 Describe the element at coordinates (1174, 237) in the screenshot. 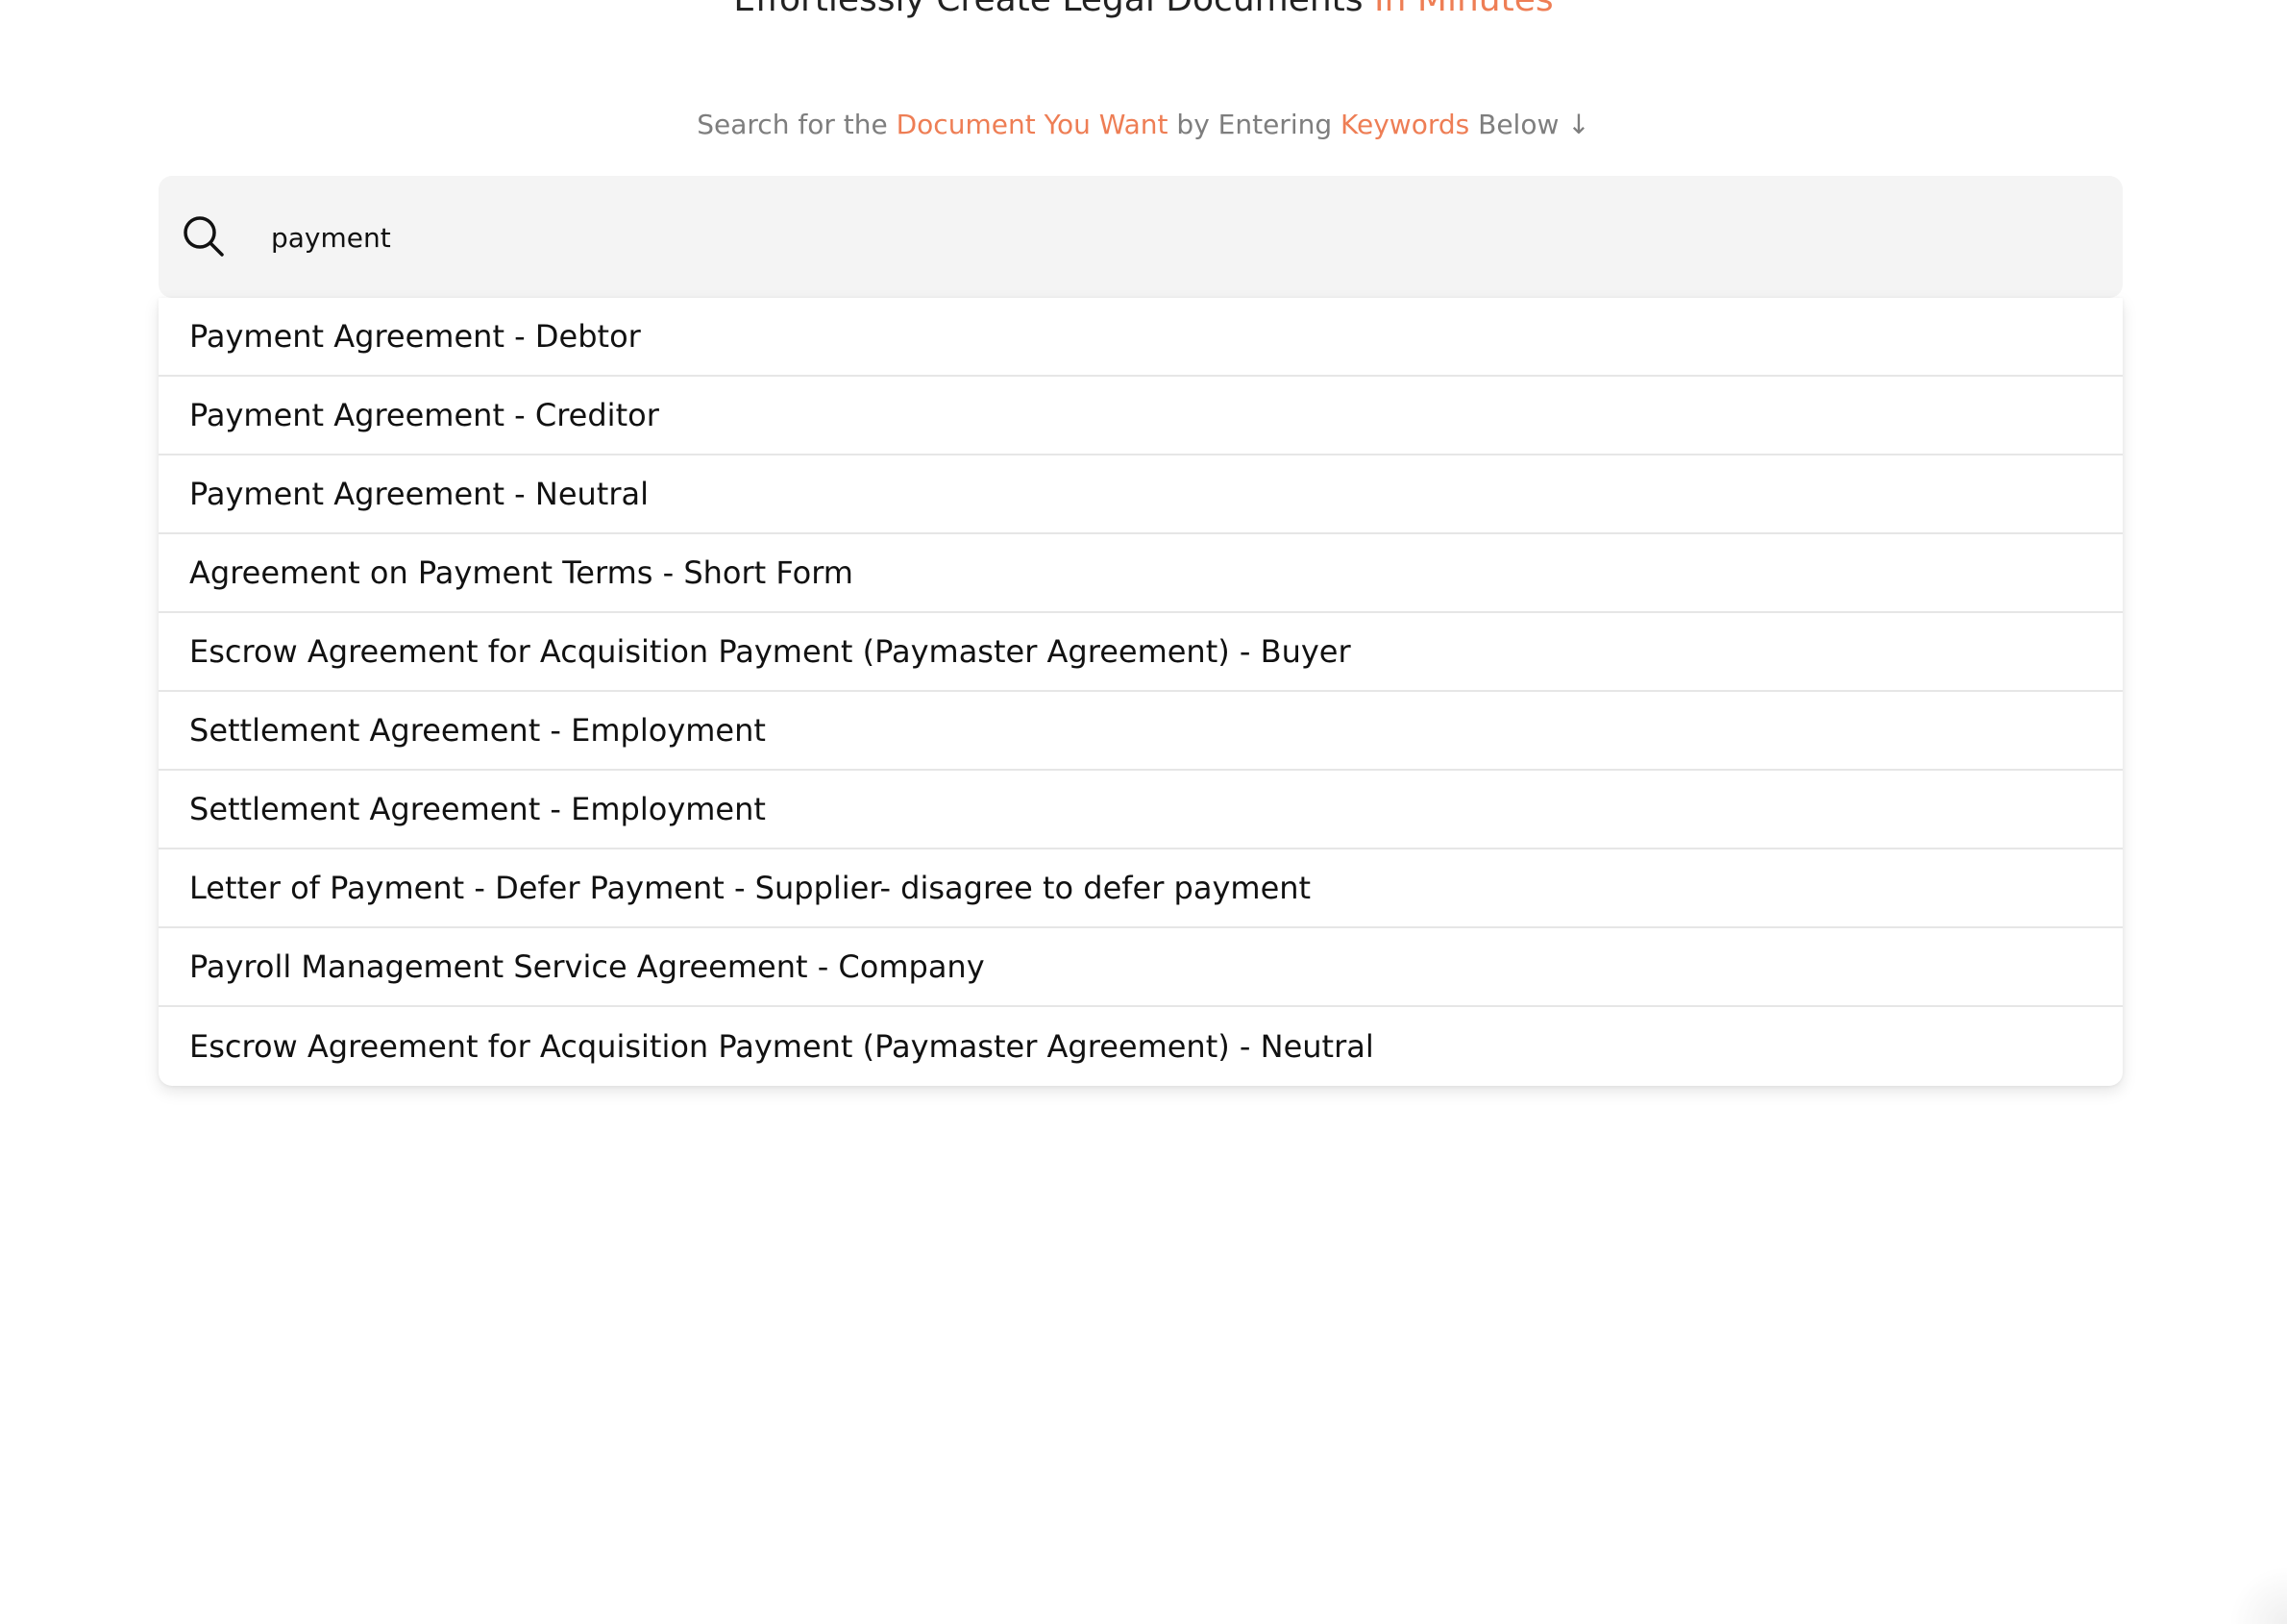

I see `search-input` at that location.